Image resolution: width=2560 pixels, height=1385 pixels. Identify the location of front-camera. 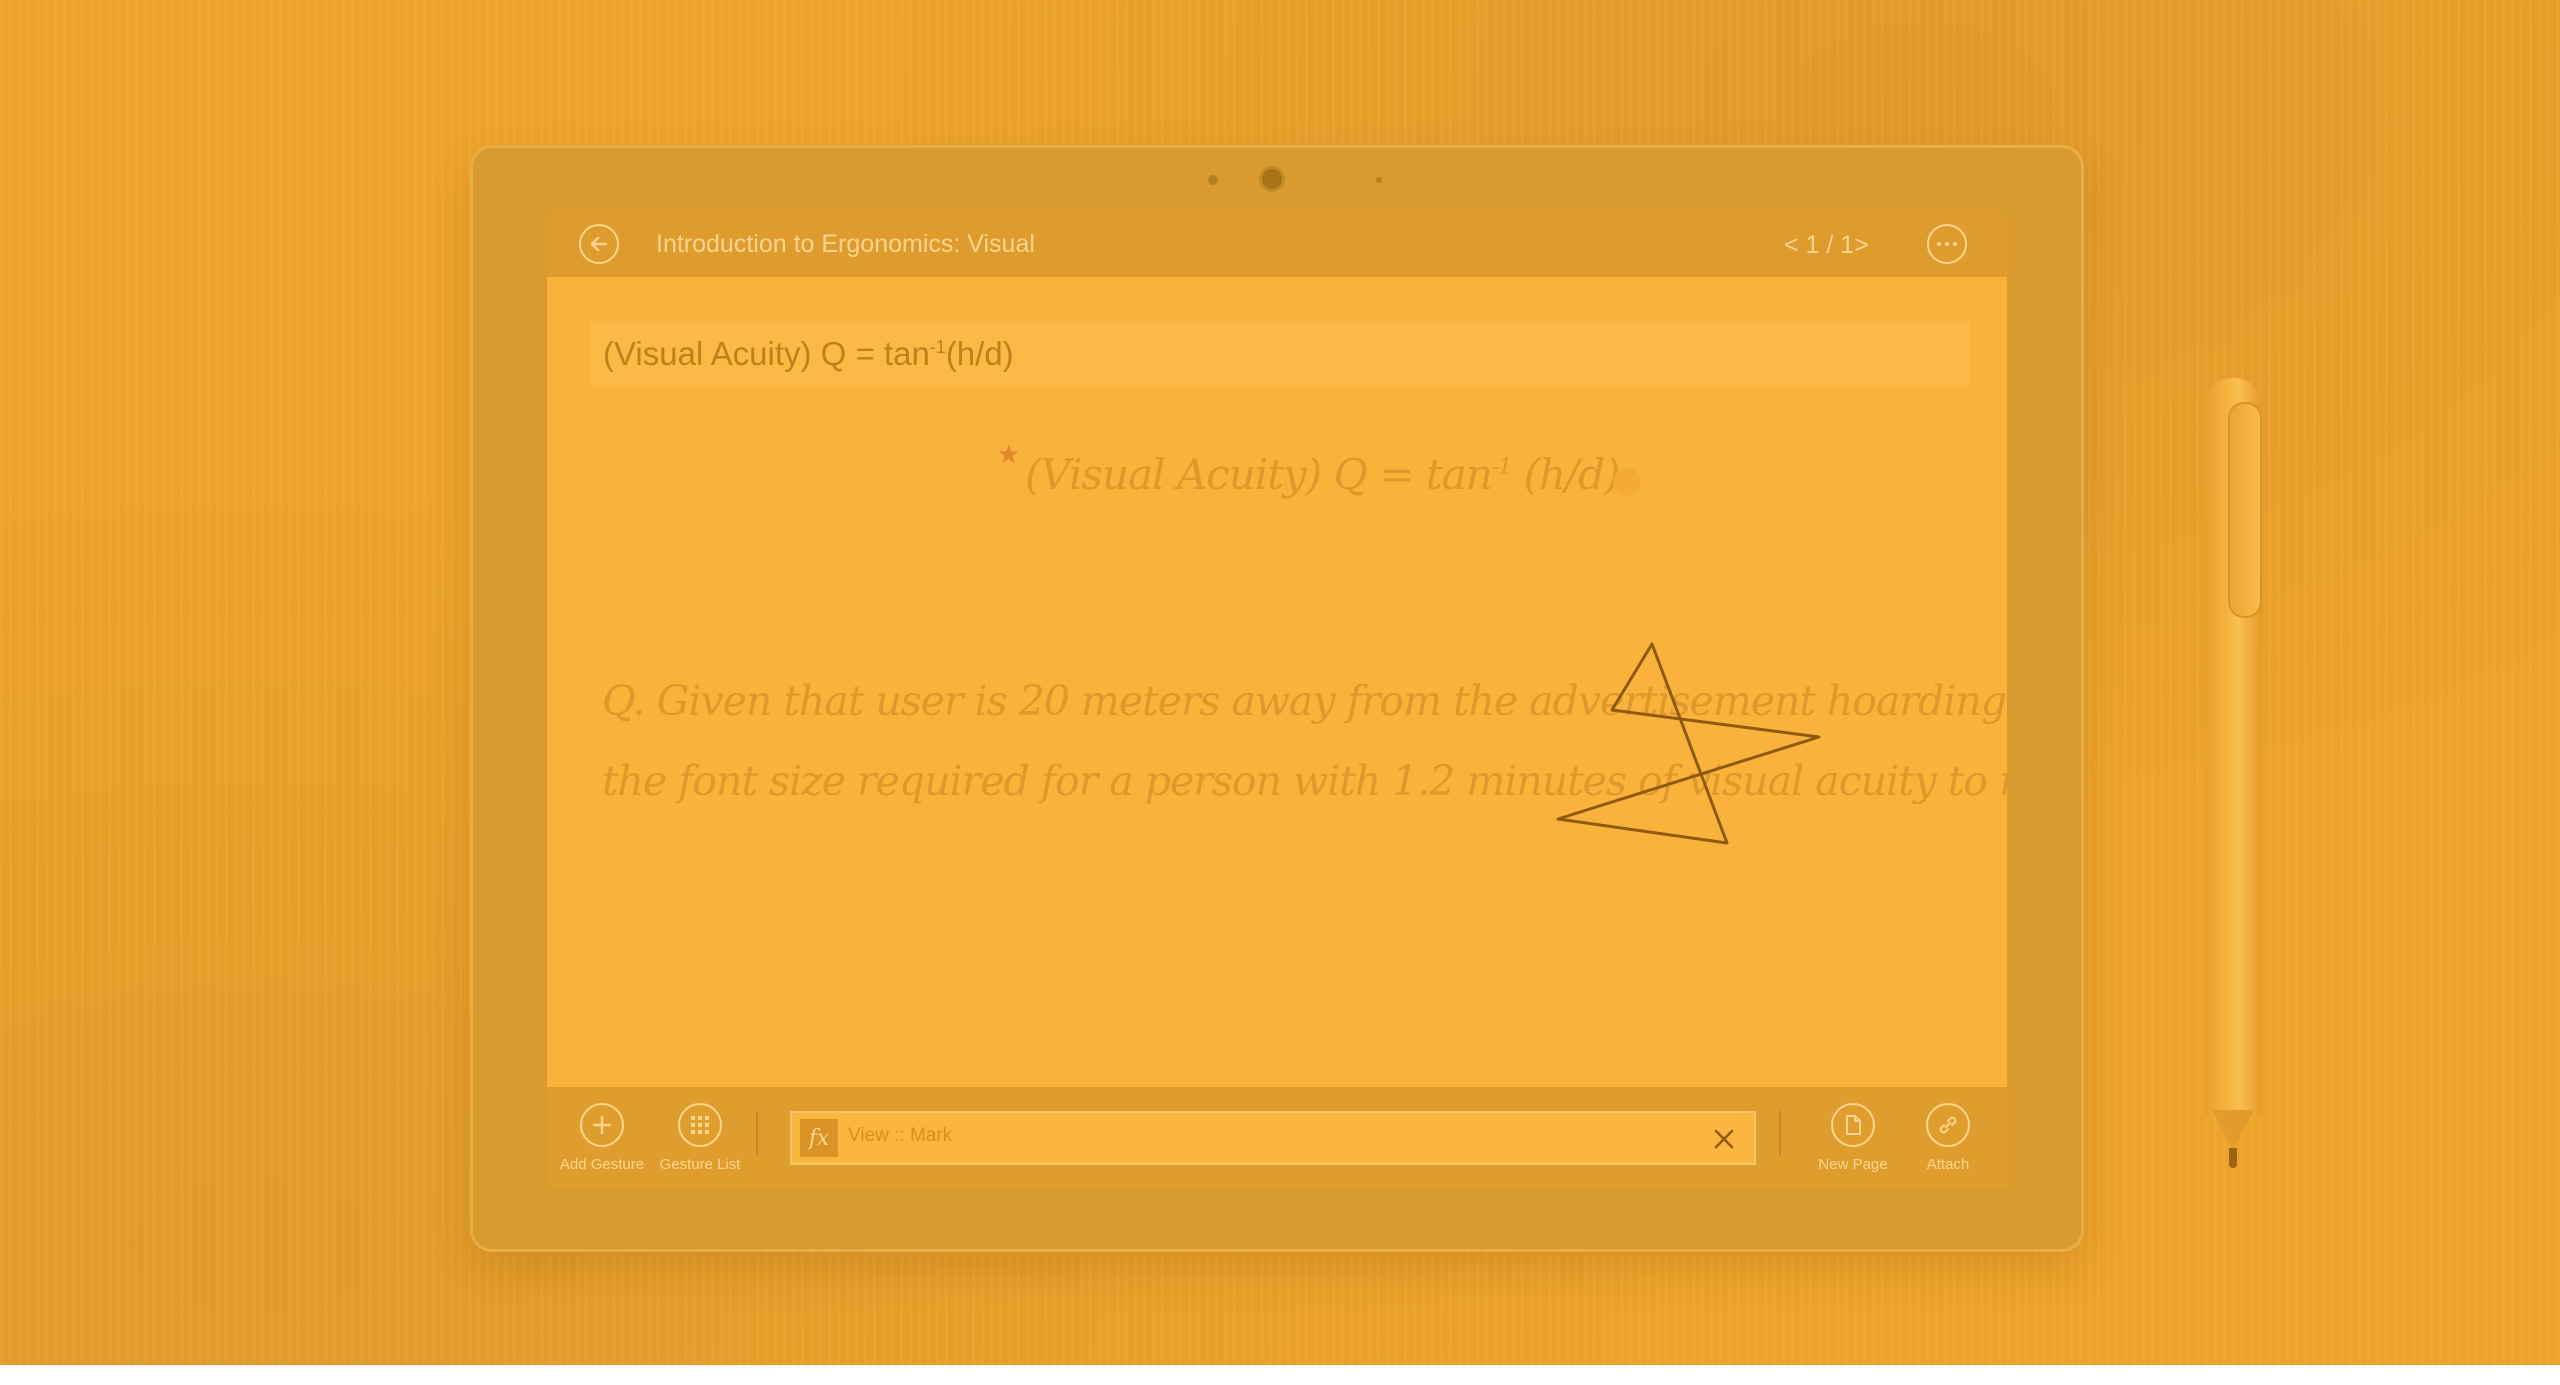
(1272, 179).